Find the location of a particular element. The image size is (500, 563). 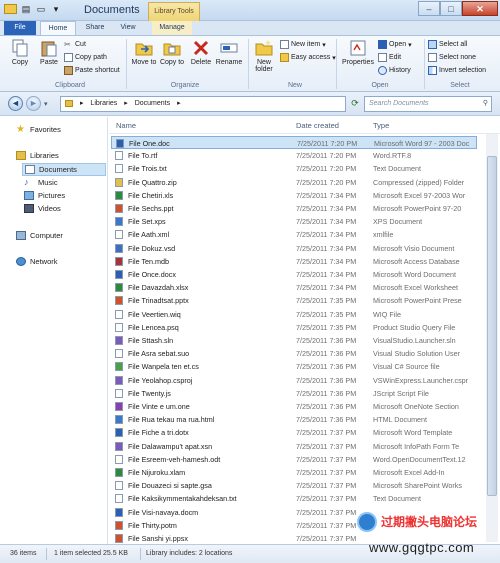

breadcrumb-libraries: Libraries is located at coordinates (103, 103).